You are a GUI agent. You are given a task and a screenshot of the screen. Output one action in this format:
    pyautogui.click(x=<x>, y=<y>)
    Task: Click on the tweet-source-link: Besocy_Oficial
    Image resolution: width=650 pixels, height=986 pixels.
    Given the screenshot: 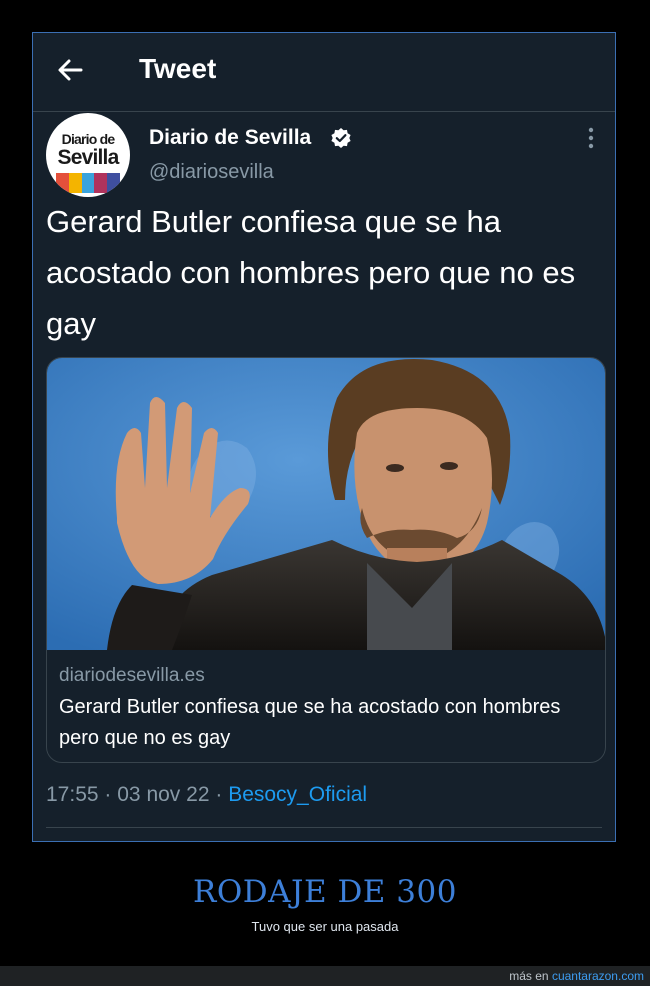 What is the action you would take?
    pyautogui.click(x=297, y=794)
    